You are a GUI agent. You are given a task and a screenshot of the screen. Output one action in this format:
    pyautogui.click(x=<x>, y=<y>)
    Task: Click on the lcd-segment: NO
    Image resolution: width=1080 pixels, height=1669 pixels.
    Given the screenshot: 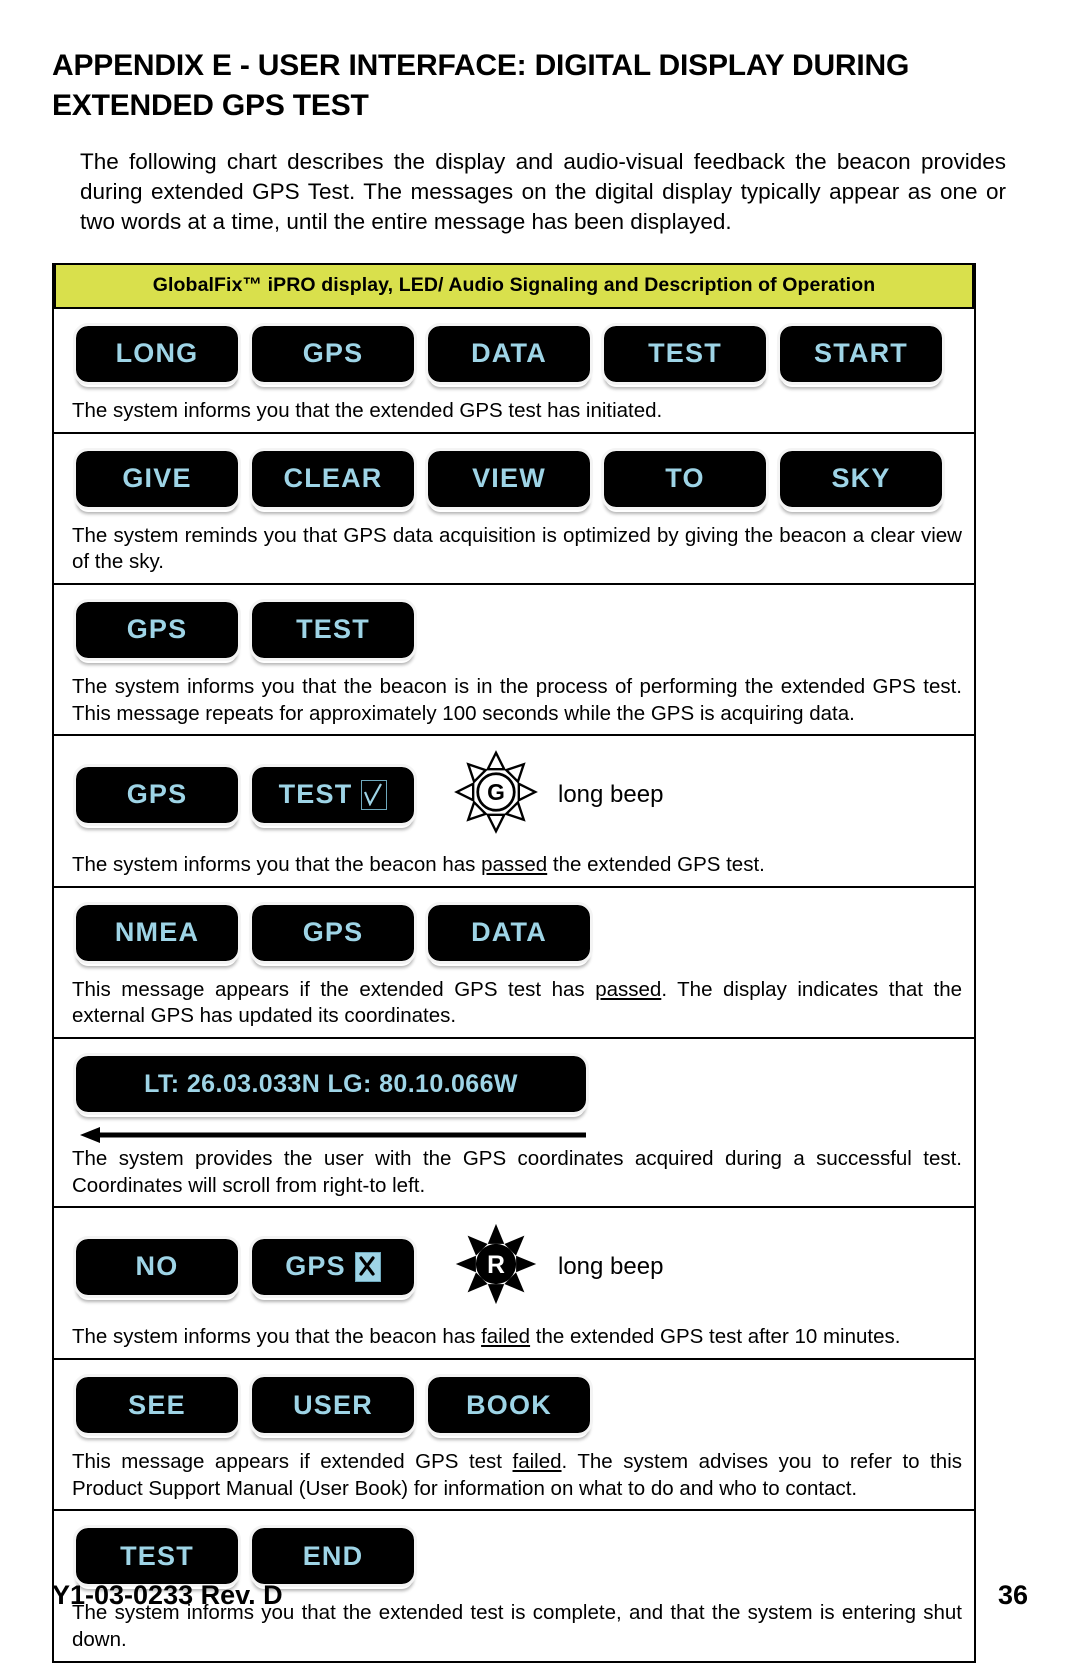 What is the action you would take?
    pyautogui.click(x=157, y=1266)
    